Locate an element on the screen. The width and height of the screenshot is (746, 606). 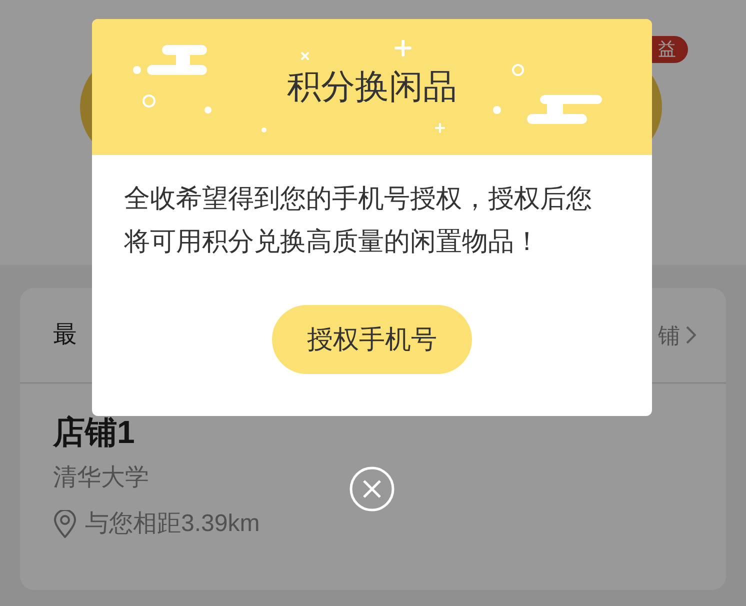
close-icon is located at coordinates (372, 489).